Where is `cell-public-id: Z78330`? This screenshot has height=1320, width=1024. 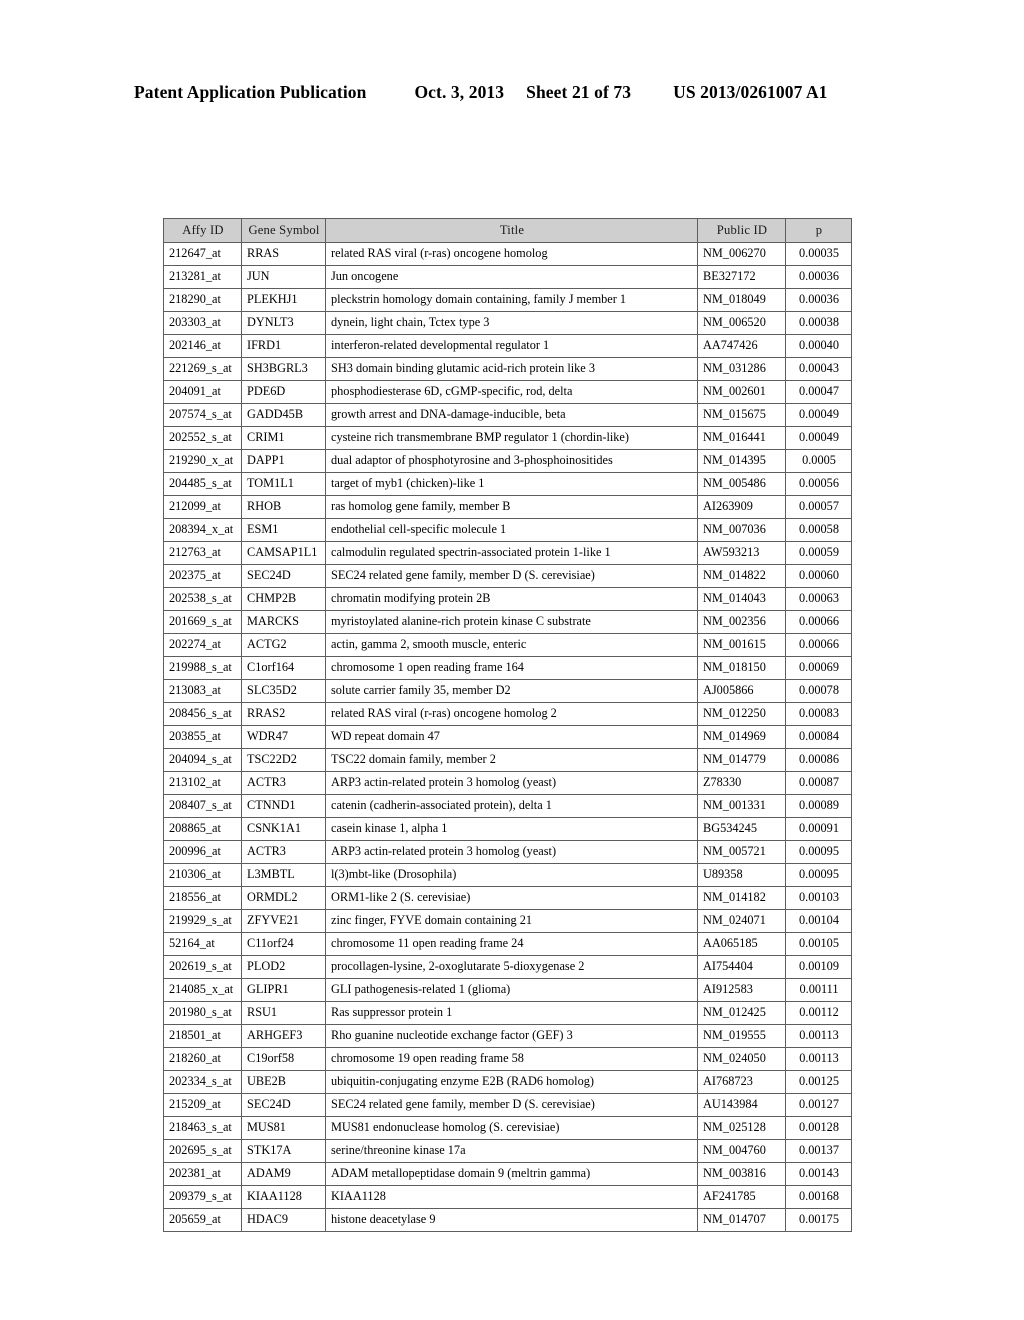
cell-public-id: Z78330 is located at coordinates (741, 783).